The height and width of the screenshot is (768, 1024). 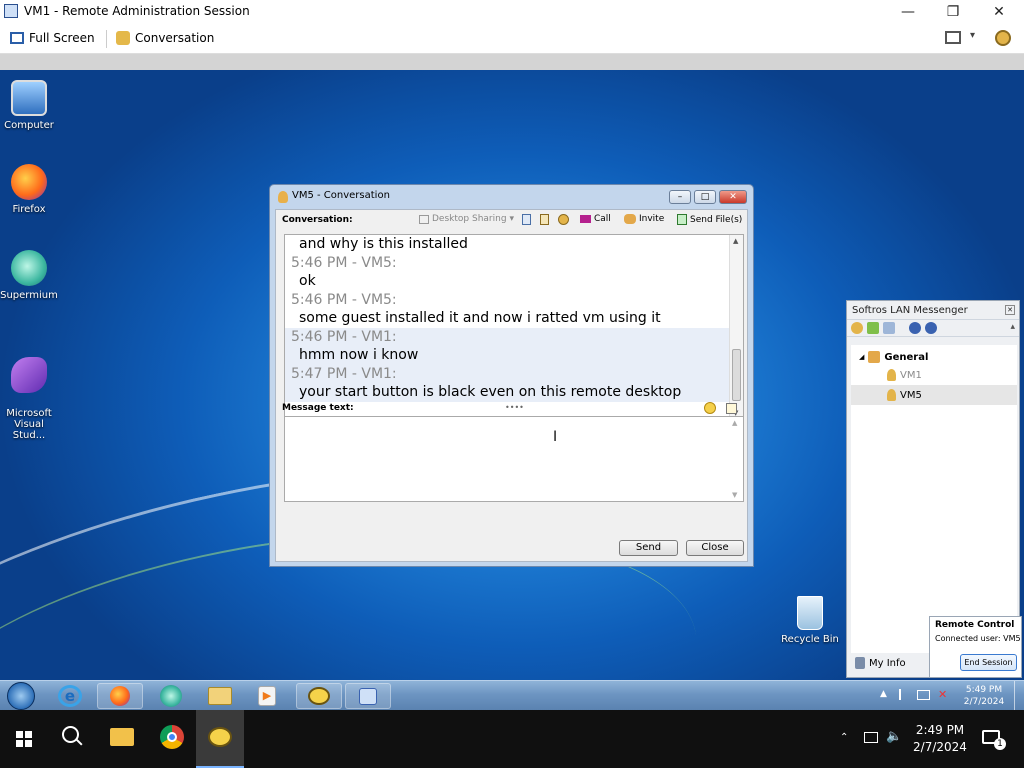 I want to click on minimize-button: —, so click(x=908, y=12).